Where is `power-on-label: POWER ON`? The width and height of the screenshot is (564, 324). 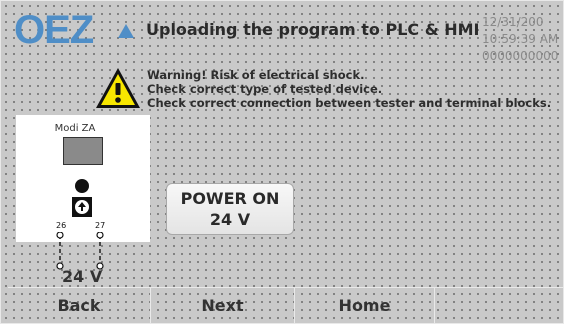 power-on-label: POWER ON is located at coordinates (230, 198).